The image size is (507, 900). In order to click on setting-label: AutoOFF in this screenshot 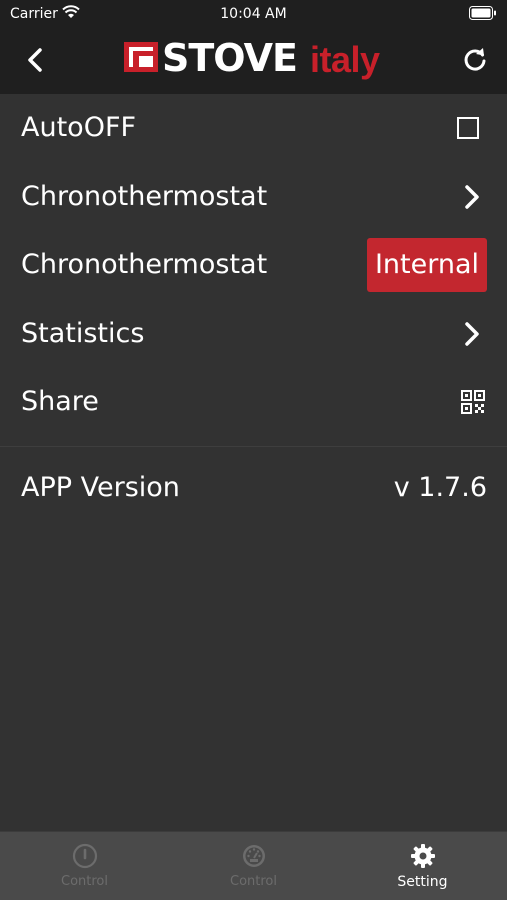, I will do `click(79, 127)`.